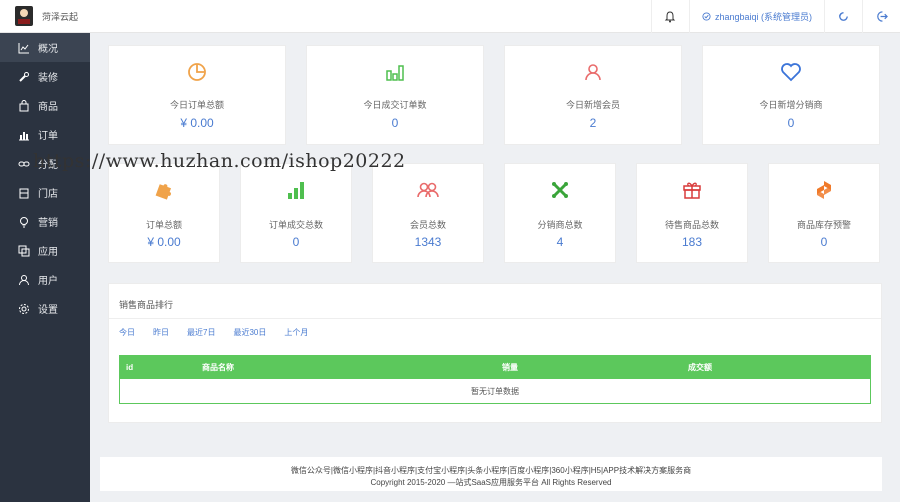  What do you see at coordinates (24, 76) in the screenshot?
I see `wrench-icon` at bounding box center [24, 76].